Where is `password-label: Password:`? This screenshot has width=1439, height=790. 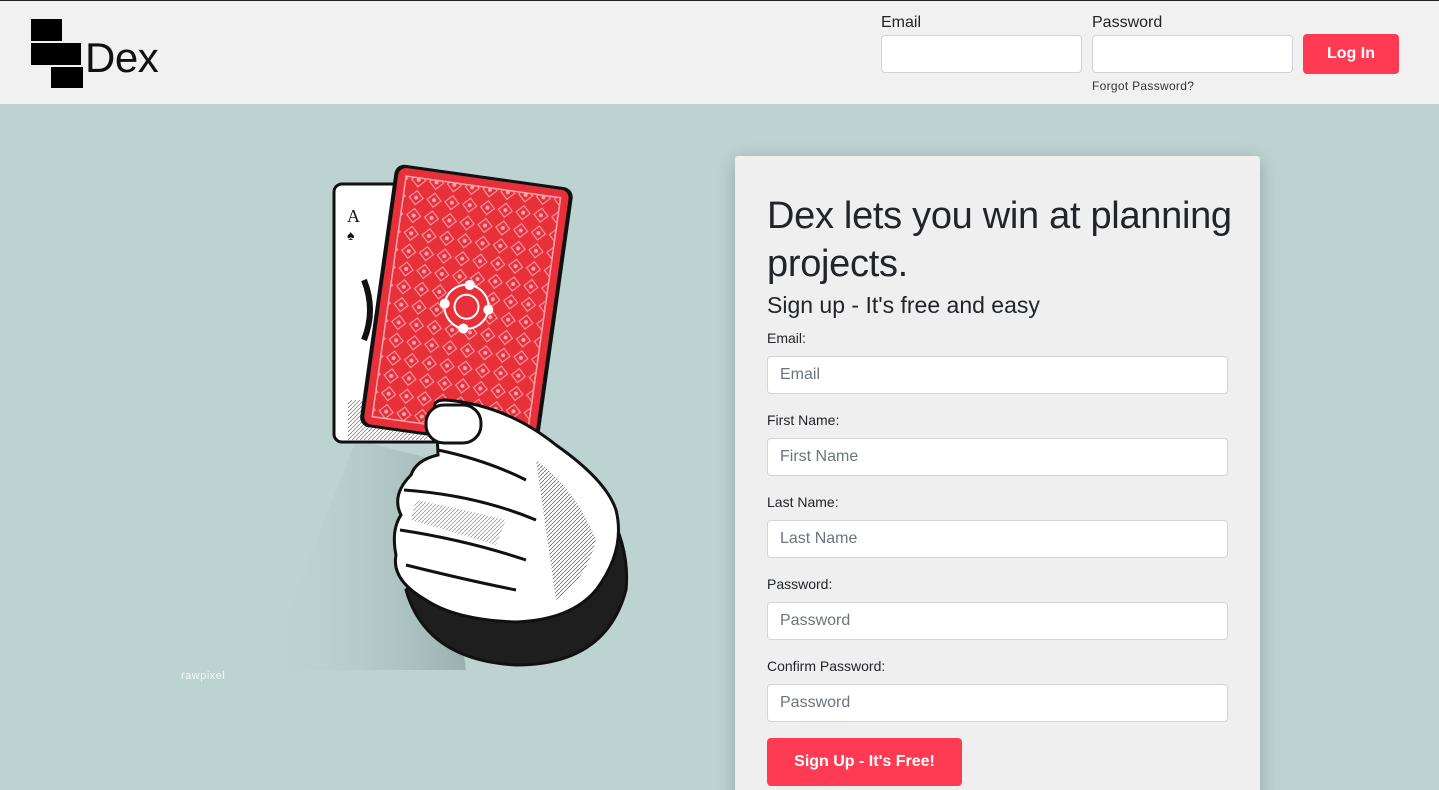 password-label: Password: is located at coordinates (800, 584).